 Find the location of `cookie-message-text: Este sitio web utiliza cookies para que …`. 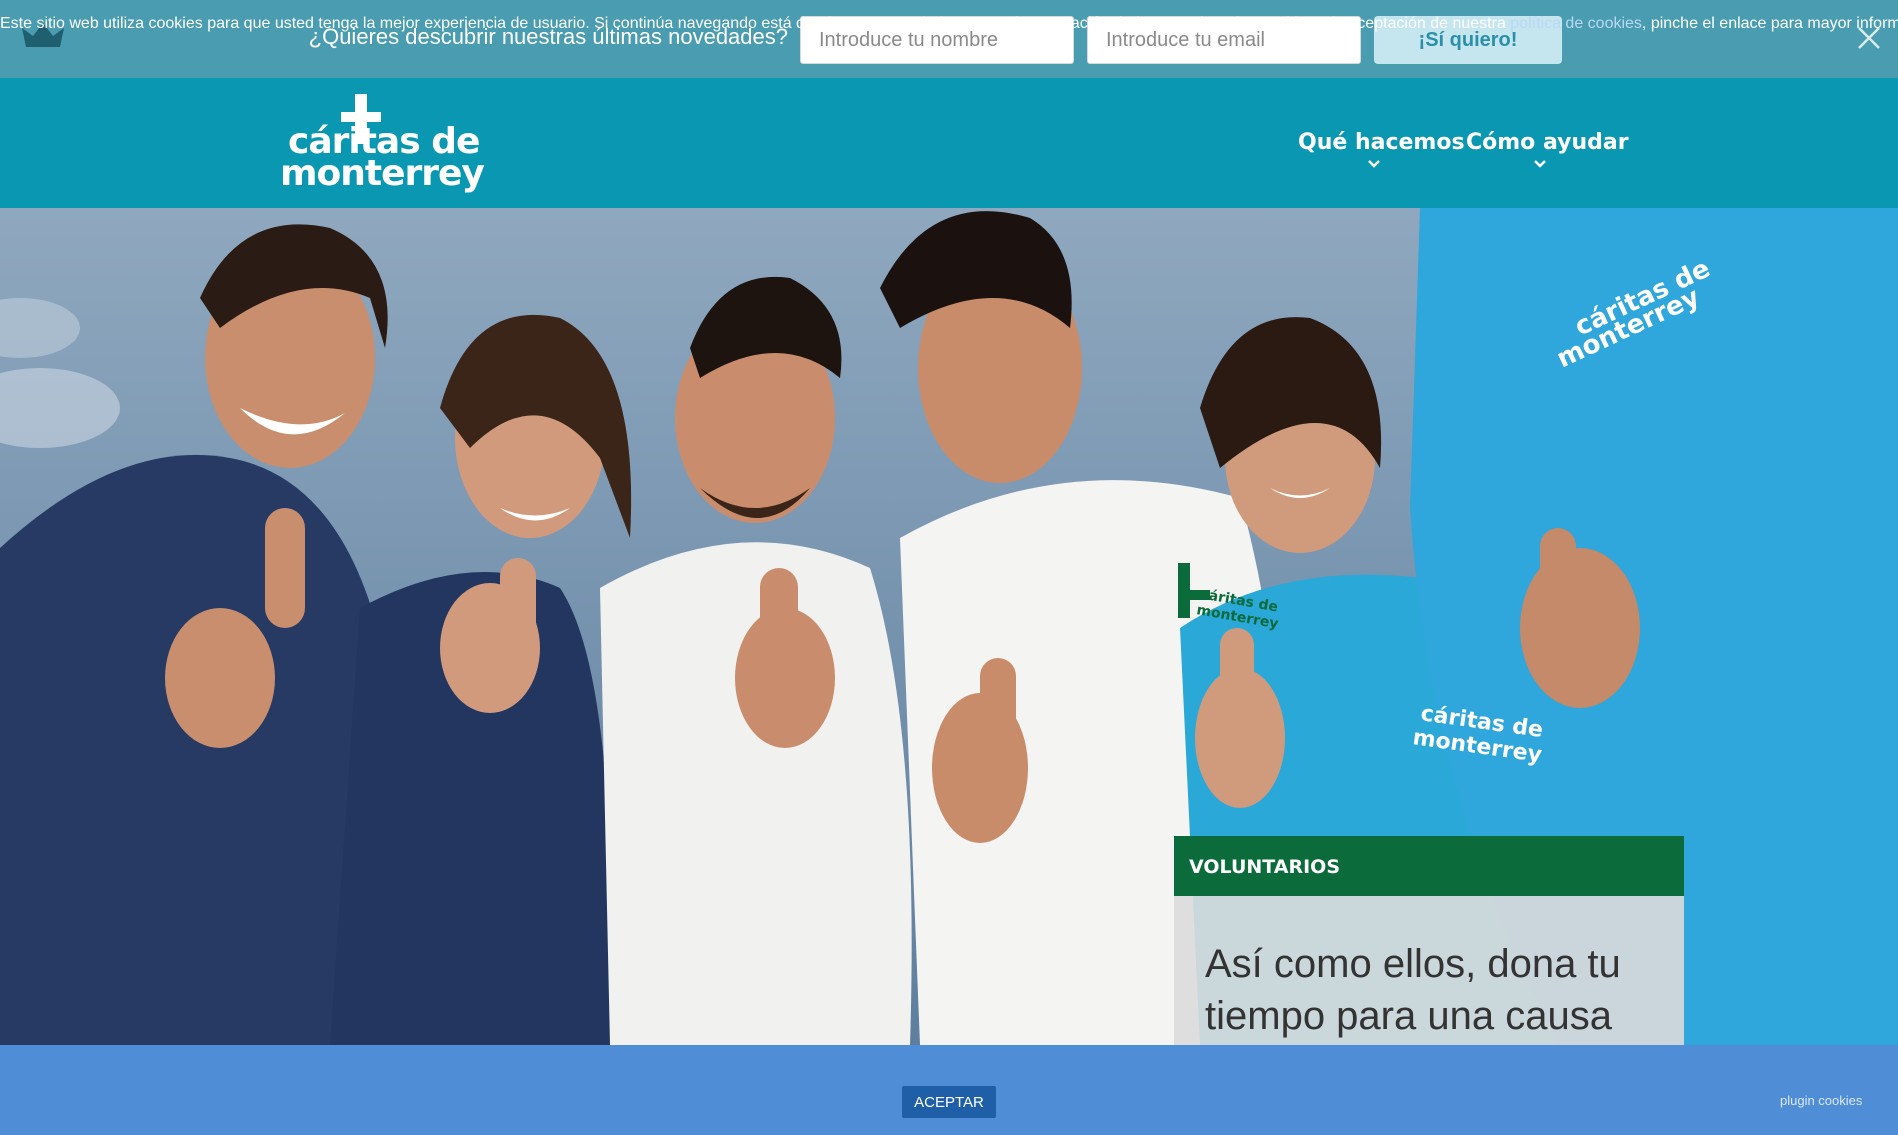

cookie-message-text: Este sitio web utiliza cookies para que … is located at coordinates (755, 23).